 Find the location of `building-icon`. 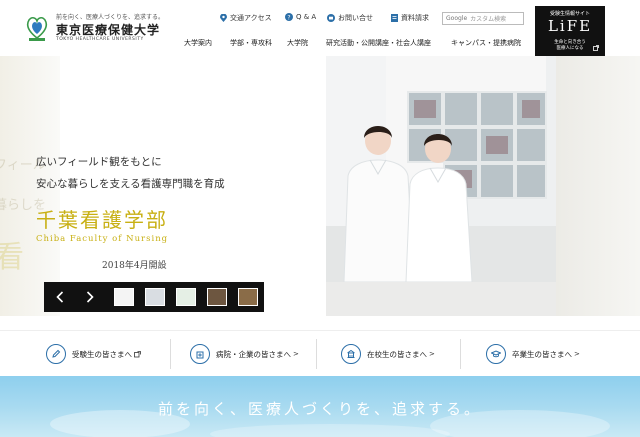

building-icon is located at coordinates (351, 354).